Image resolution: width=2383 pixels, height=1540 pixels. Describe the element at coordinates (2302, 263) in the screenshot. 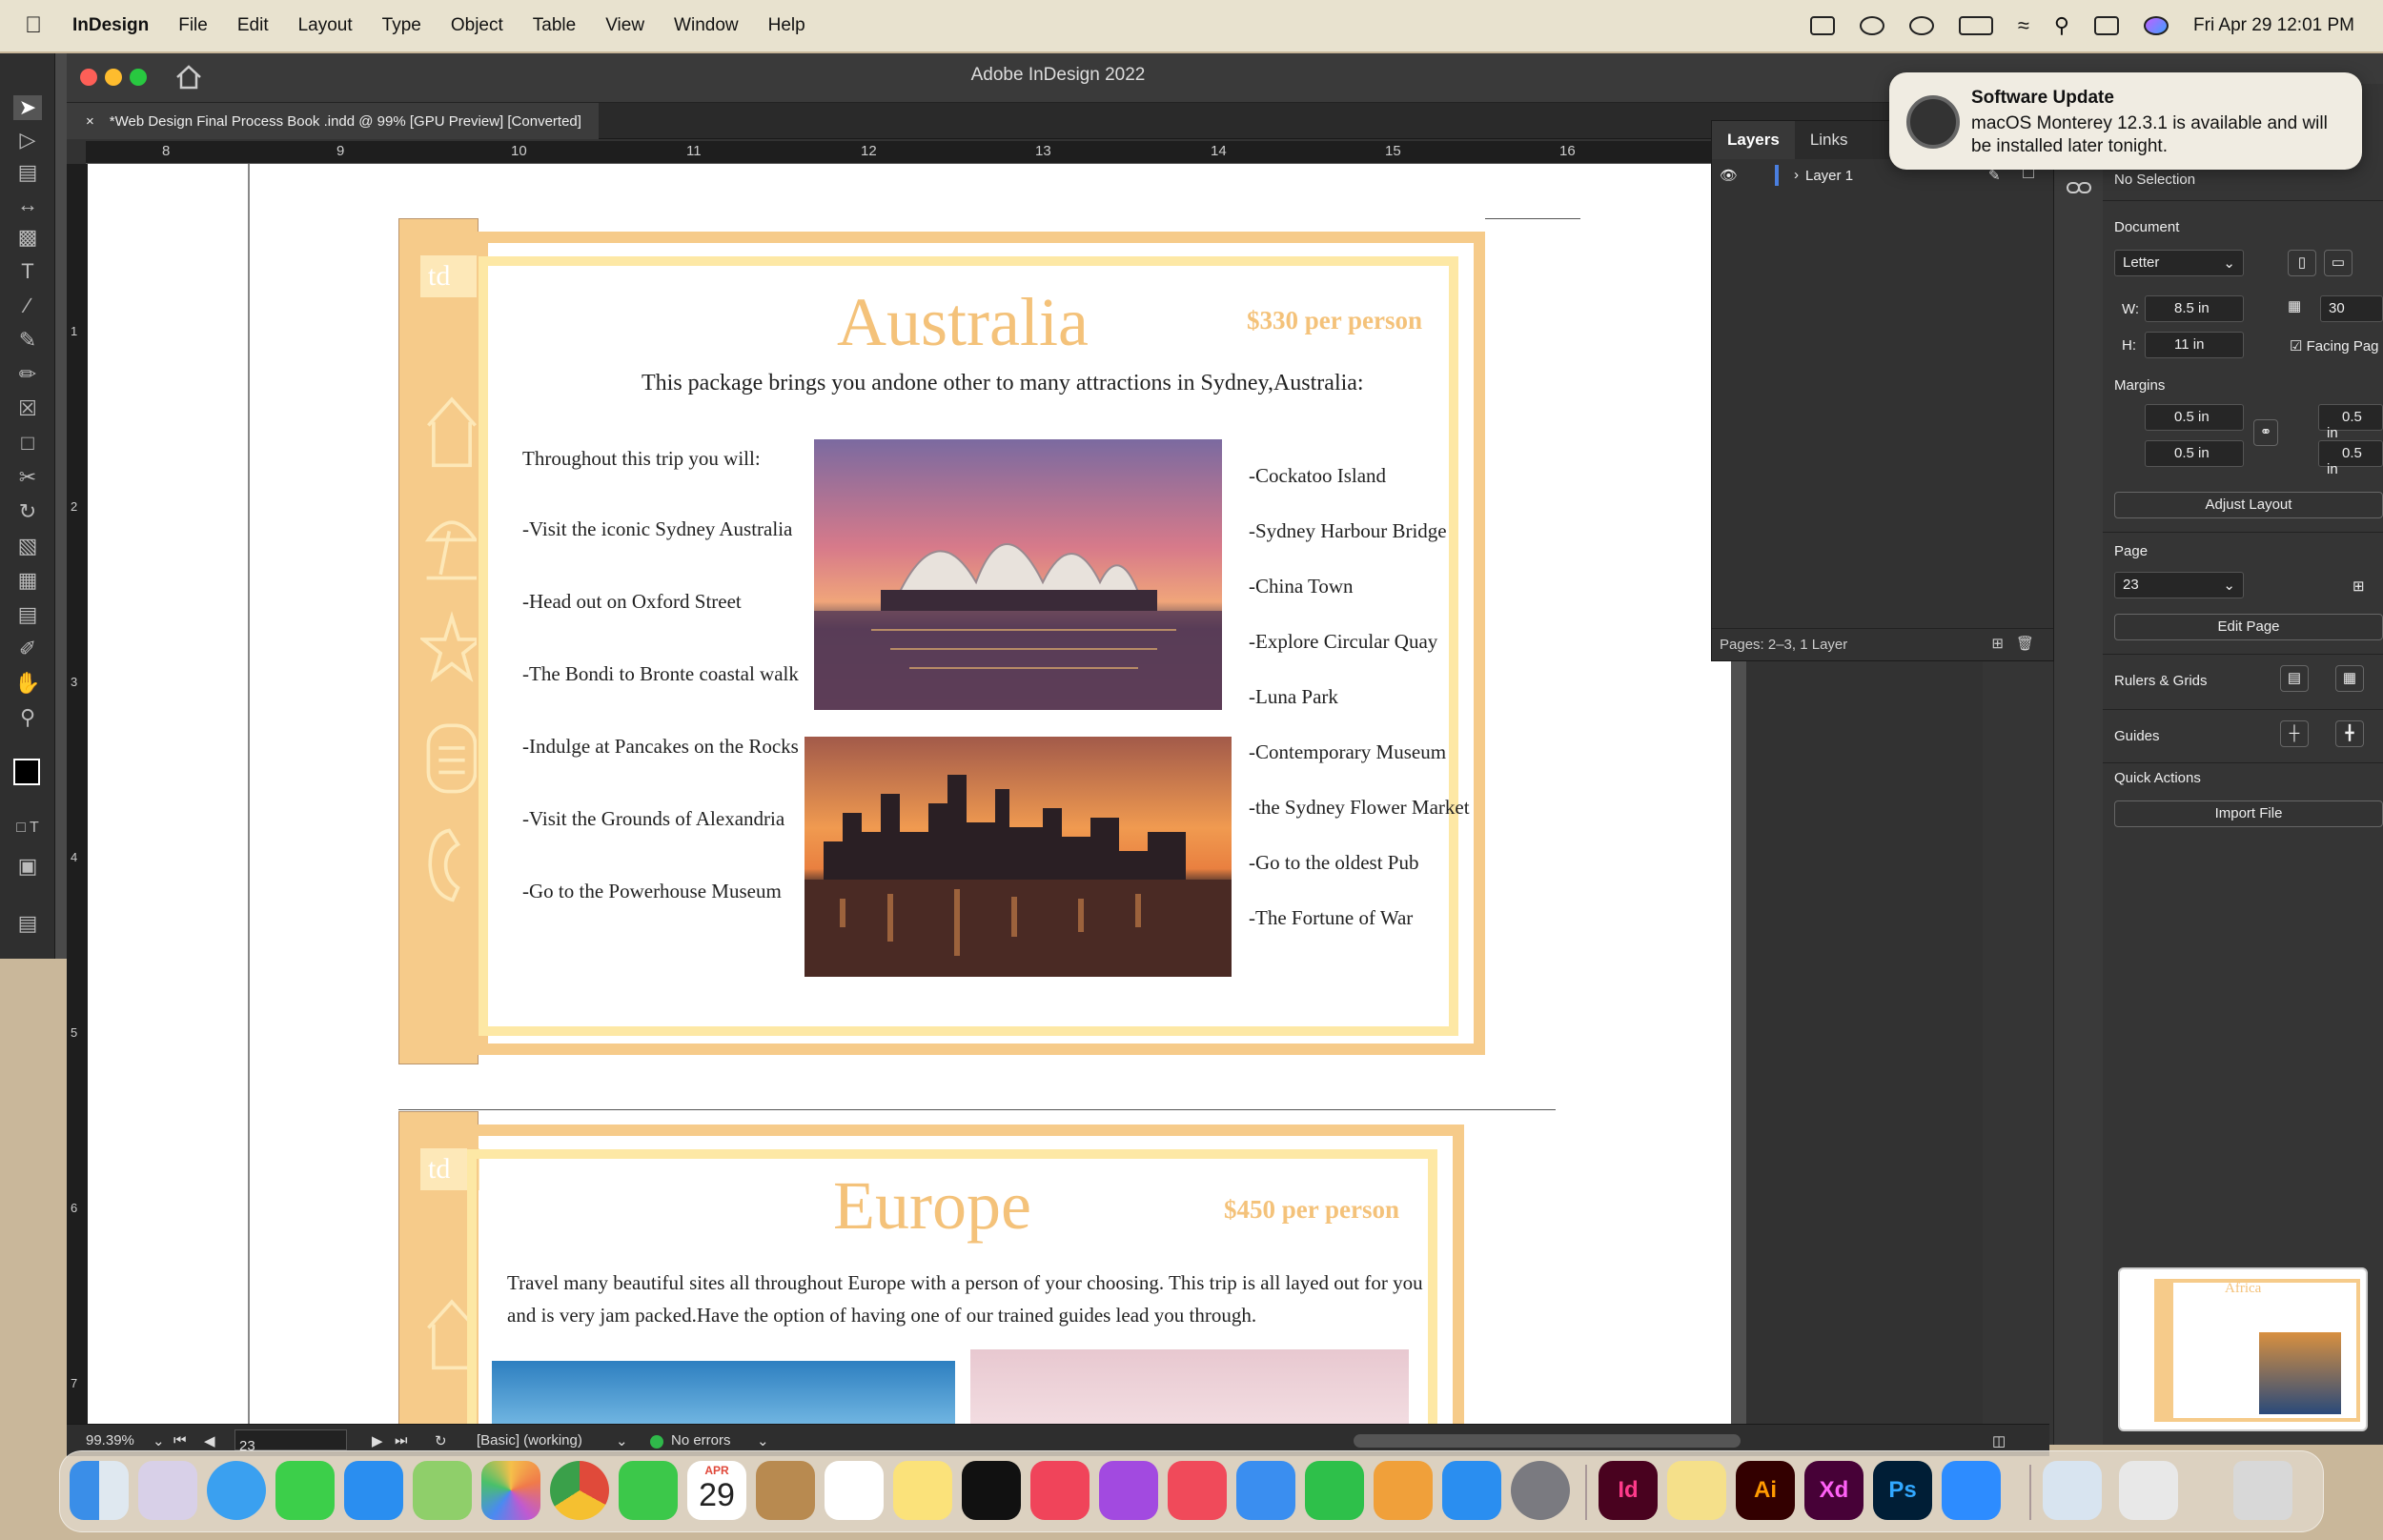

I see `portrait-orientation-button: ▯` at that location.